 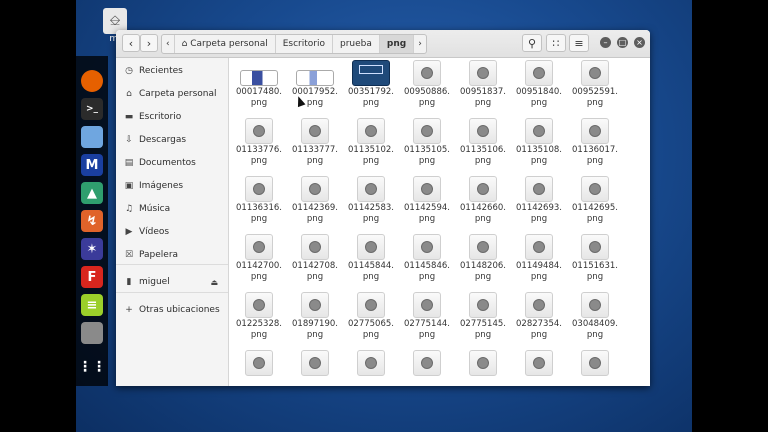 I want to click on file-item: 01142700. png, so click(x=259, y=258).